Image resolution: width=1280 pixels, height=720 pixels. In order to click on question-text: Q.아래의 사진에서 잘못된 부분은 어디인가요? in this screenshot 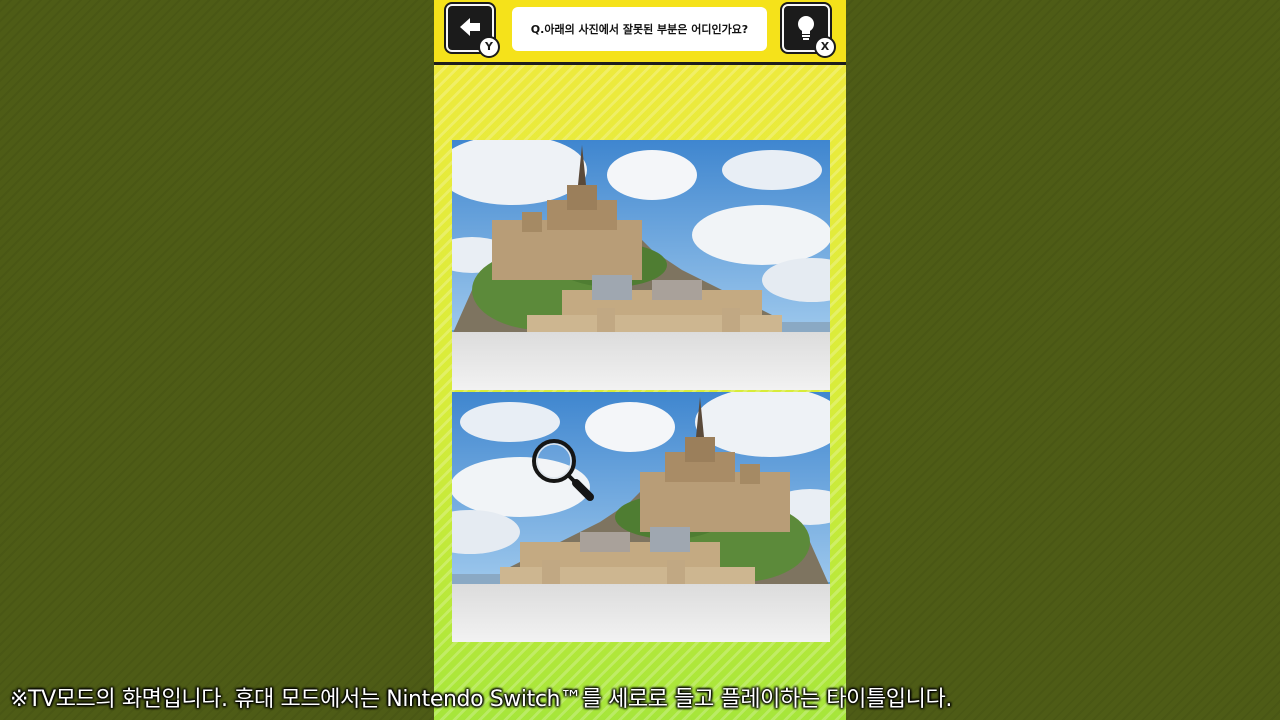, I will do `click(639, 29)`.